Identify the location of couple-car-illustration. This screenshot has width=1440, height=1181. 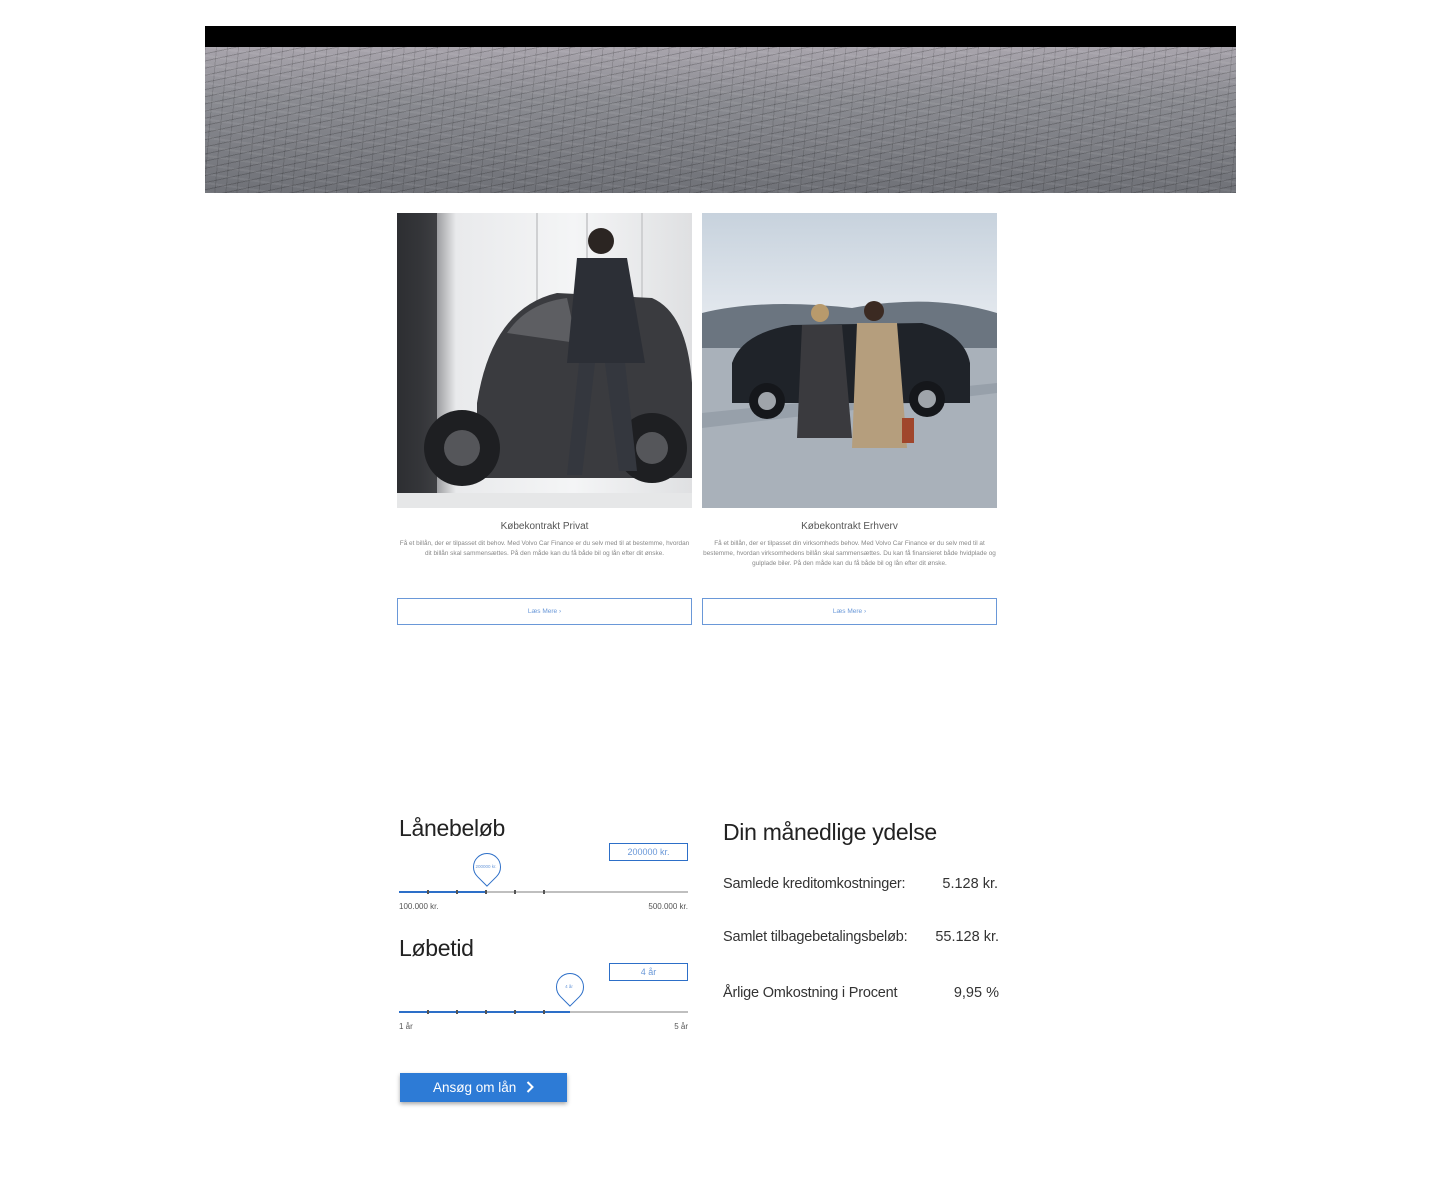
(849, 404).